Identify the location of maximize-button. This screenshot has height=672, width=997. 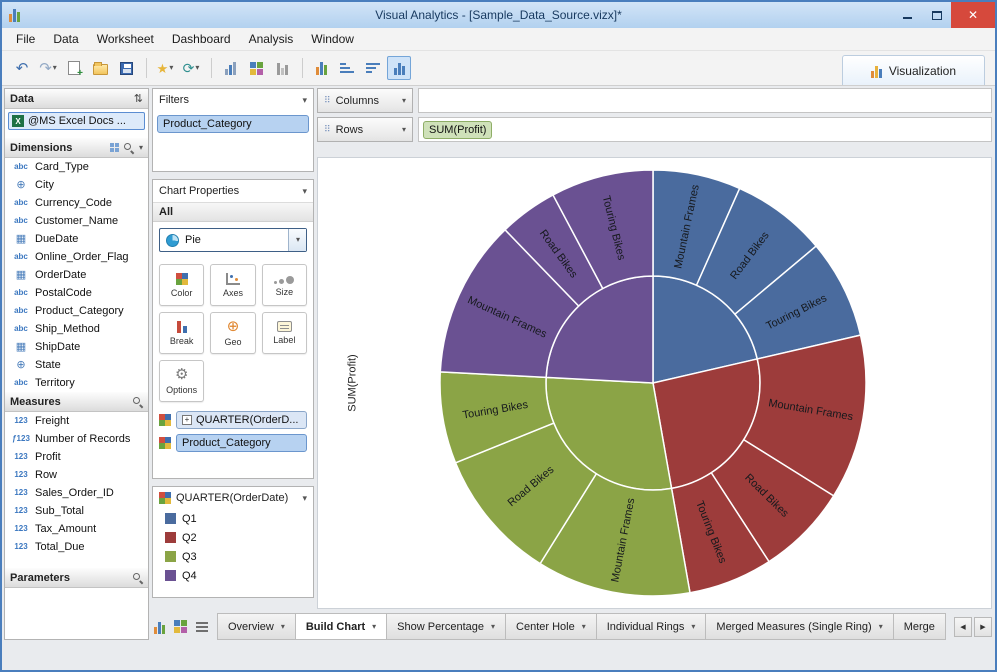
(936, 15).